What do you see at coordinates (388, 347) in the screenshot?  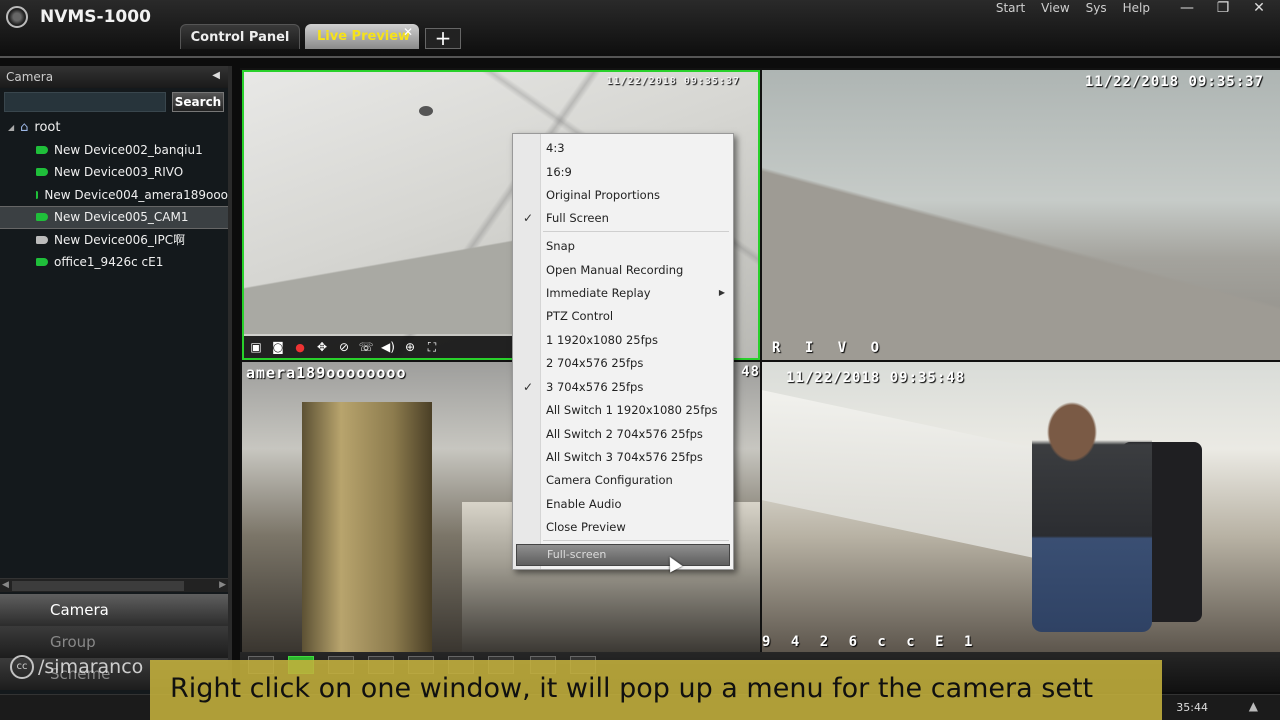 I see `audio-icon: ◀)` at bounding box center [388, 347].